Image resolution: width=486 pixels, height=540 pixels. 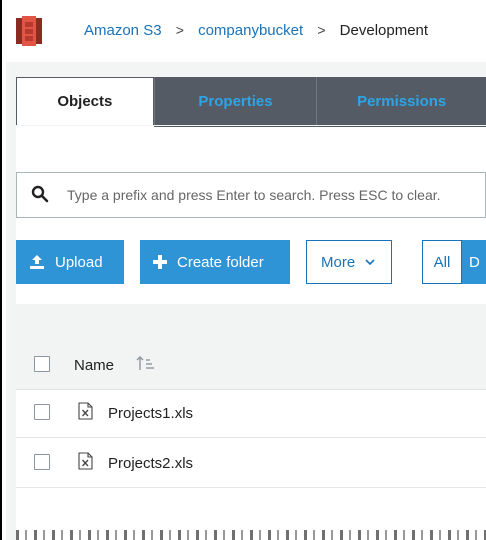 I want to click on tab-underline, so click(x=251, y=126).